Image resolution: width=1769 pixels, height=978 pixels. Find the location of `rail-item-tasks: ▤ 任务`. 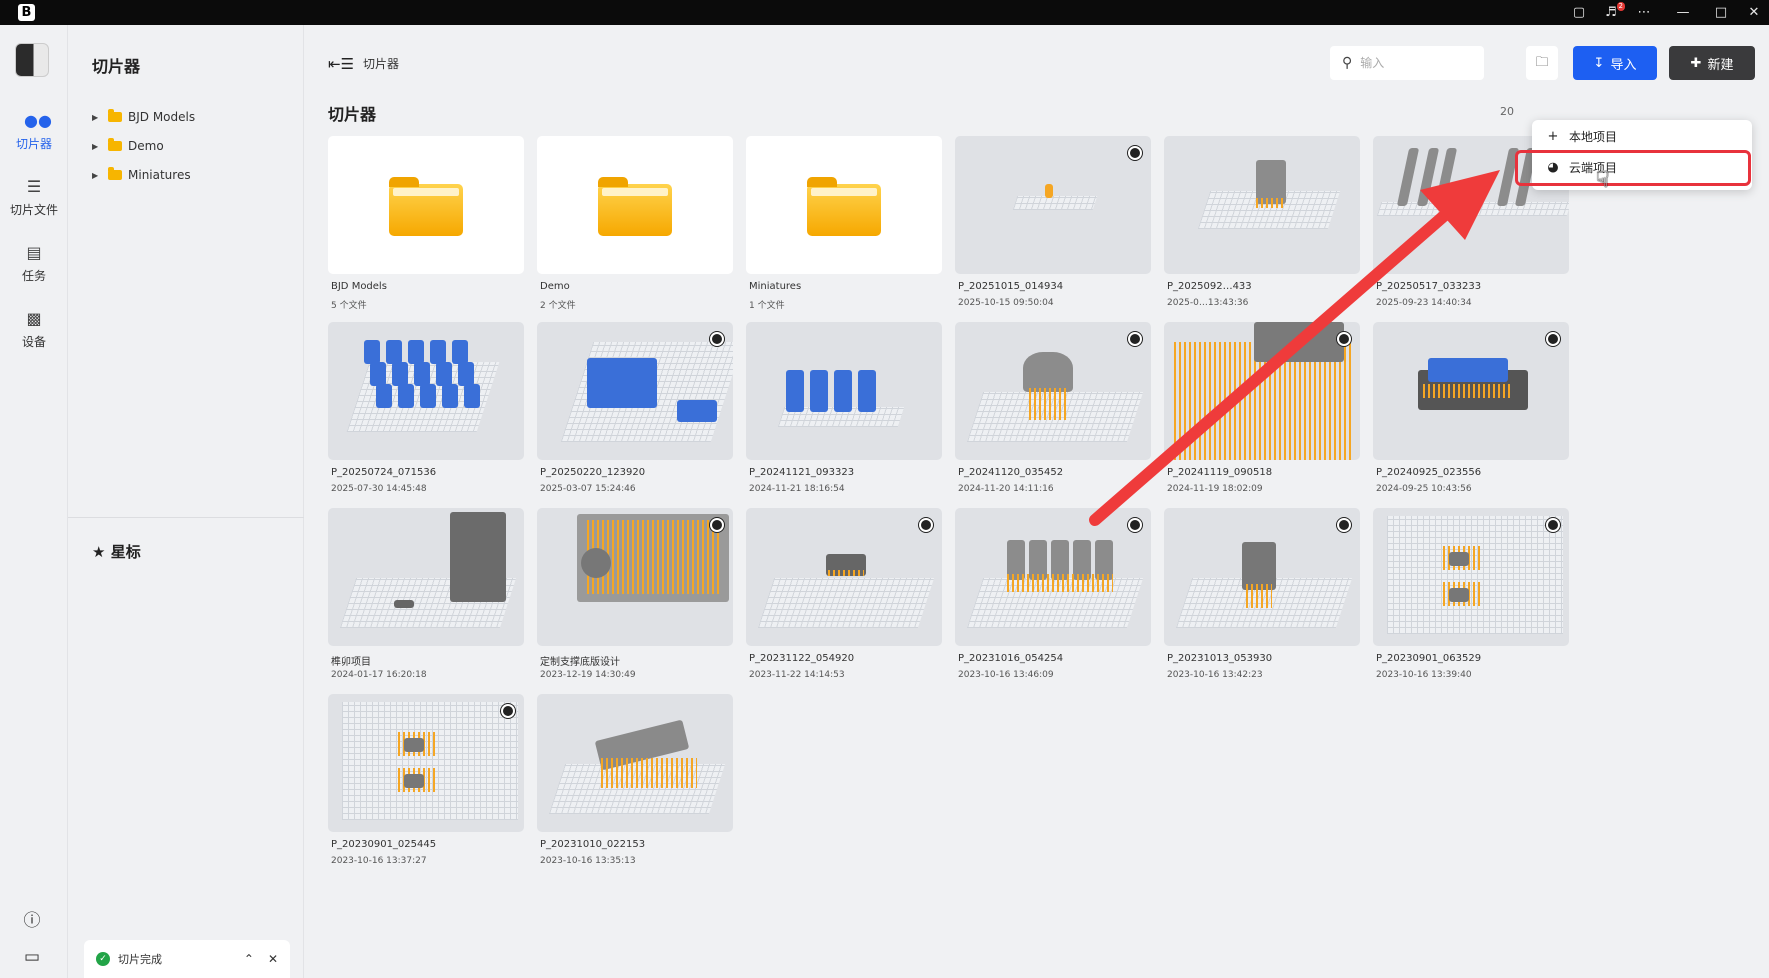

rail-item-tasks: ▤ 任务 is located at coordinates (34, 263).